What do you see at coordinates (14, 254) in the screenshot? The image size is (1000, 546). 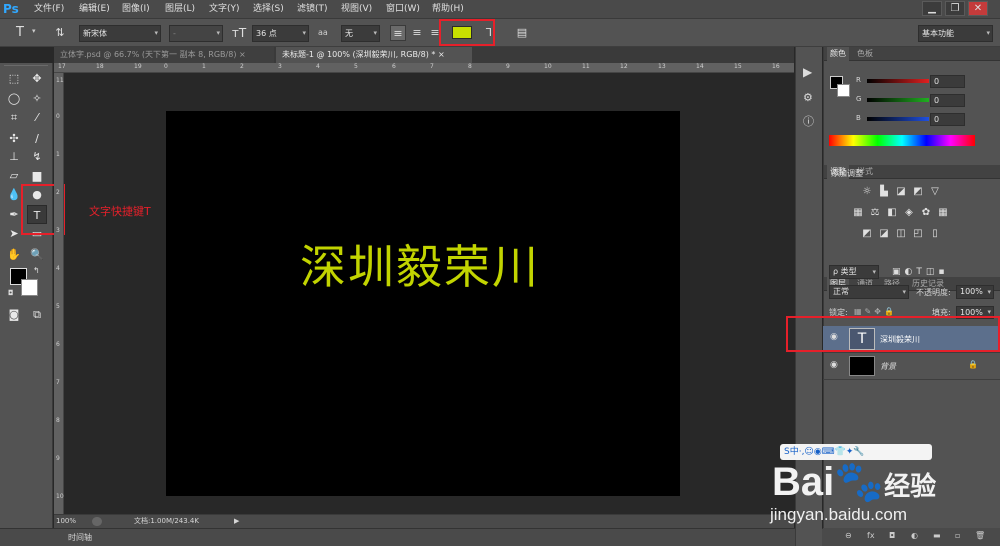 I see `hand-tool-icon: ✋` at bounding box center [14, 254].